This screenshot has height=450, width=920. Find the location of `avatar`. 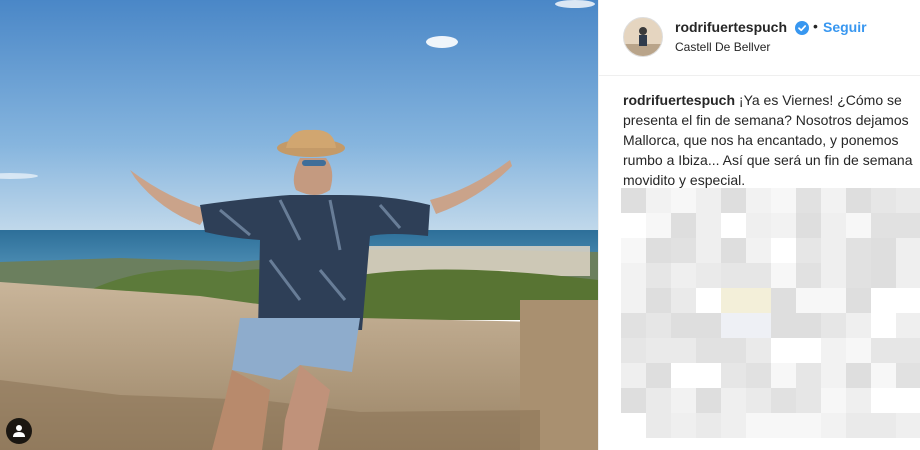

avatar is located at coordinates (643, 37).